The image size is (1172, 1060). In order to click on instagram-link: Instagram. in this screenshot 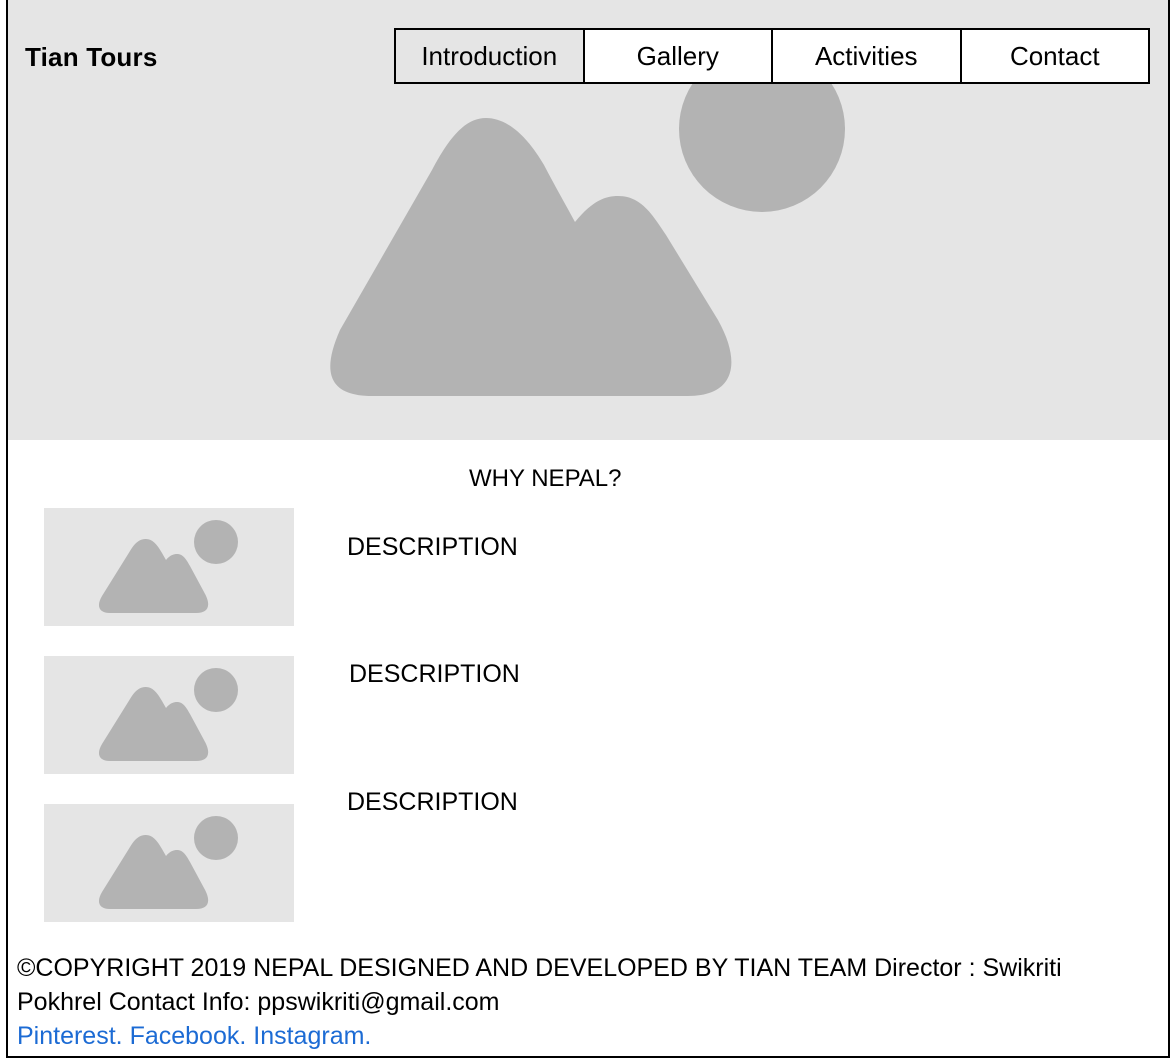, I will do `click(312, 1036)`.